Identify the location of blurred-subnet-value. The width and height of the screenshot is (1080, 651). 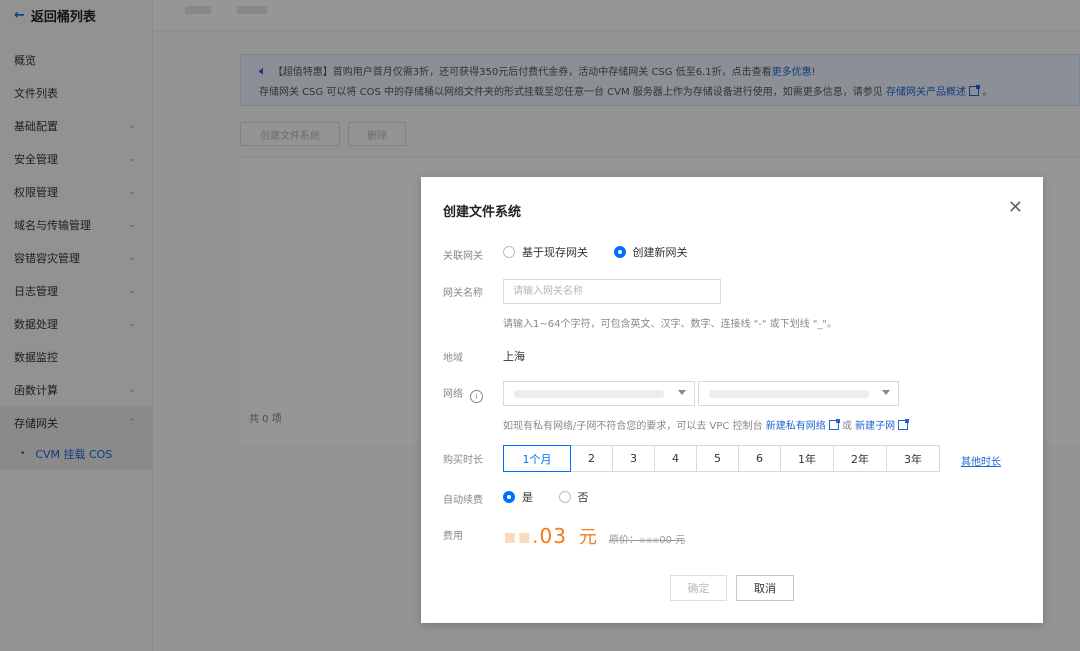
(789, 394).